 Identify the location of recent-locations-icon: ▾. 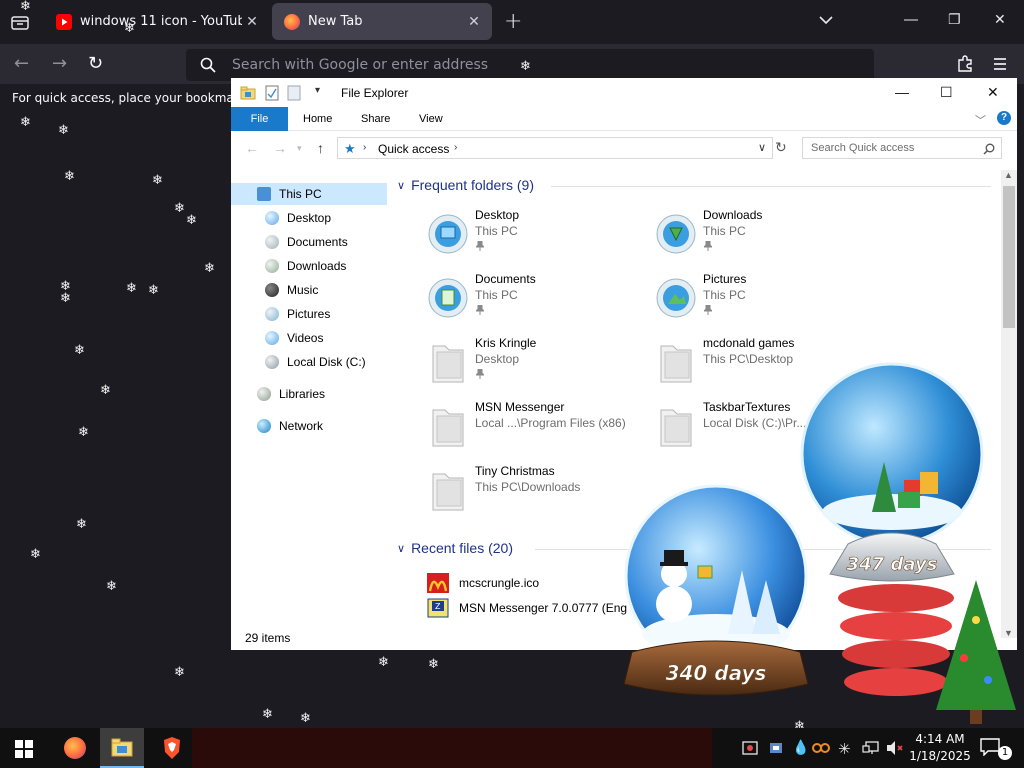
(299, 148).